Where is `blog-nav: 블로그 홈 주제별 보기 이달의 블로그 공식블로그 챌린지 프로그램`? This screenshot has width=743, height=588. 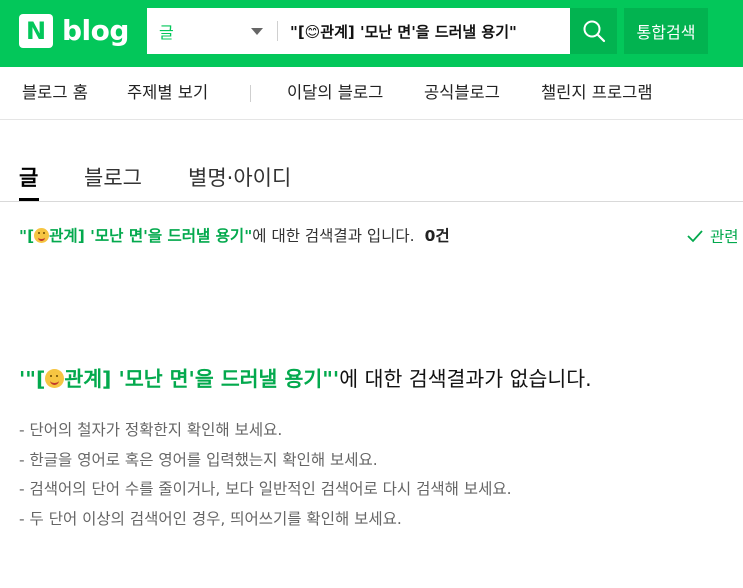 blog-nav: 블로그 홈 주제별 보기 이달의 블로그 공식블로그 챌린지 프로그램 is located at coordinates (371, 93).